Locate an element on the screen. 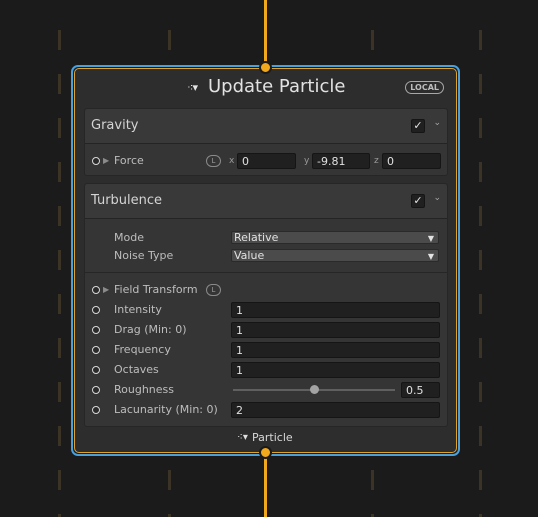 The width and height of the screenshot is (538, 517). force-local-badge: L is located at coordinates (213, 161).